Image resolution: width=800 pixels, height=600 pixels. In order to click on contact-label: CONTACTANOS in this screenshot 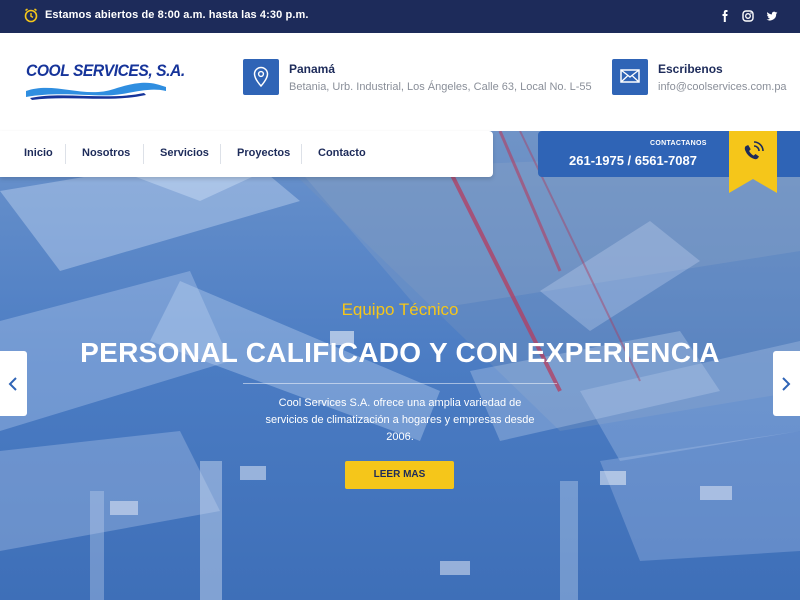, I will do `click(678, 143)`.